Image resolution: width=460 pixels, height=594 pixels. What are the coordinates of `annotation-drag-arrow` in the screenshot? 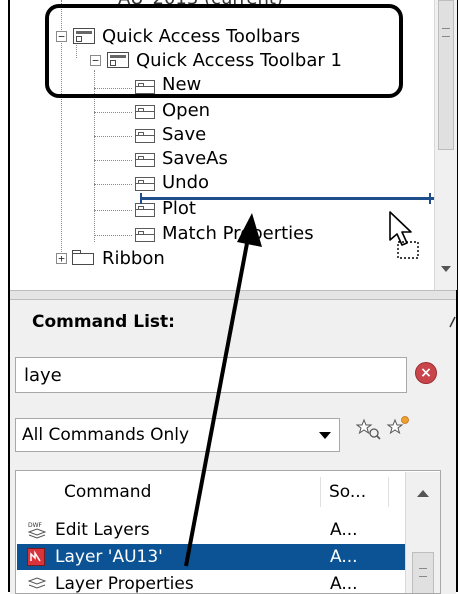 It's located at (223, 390).